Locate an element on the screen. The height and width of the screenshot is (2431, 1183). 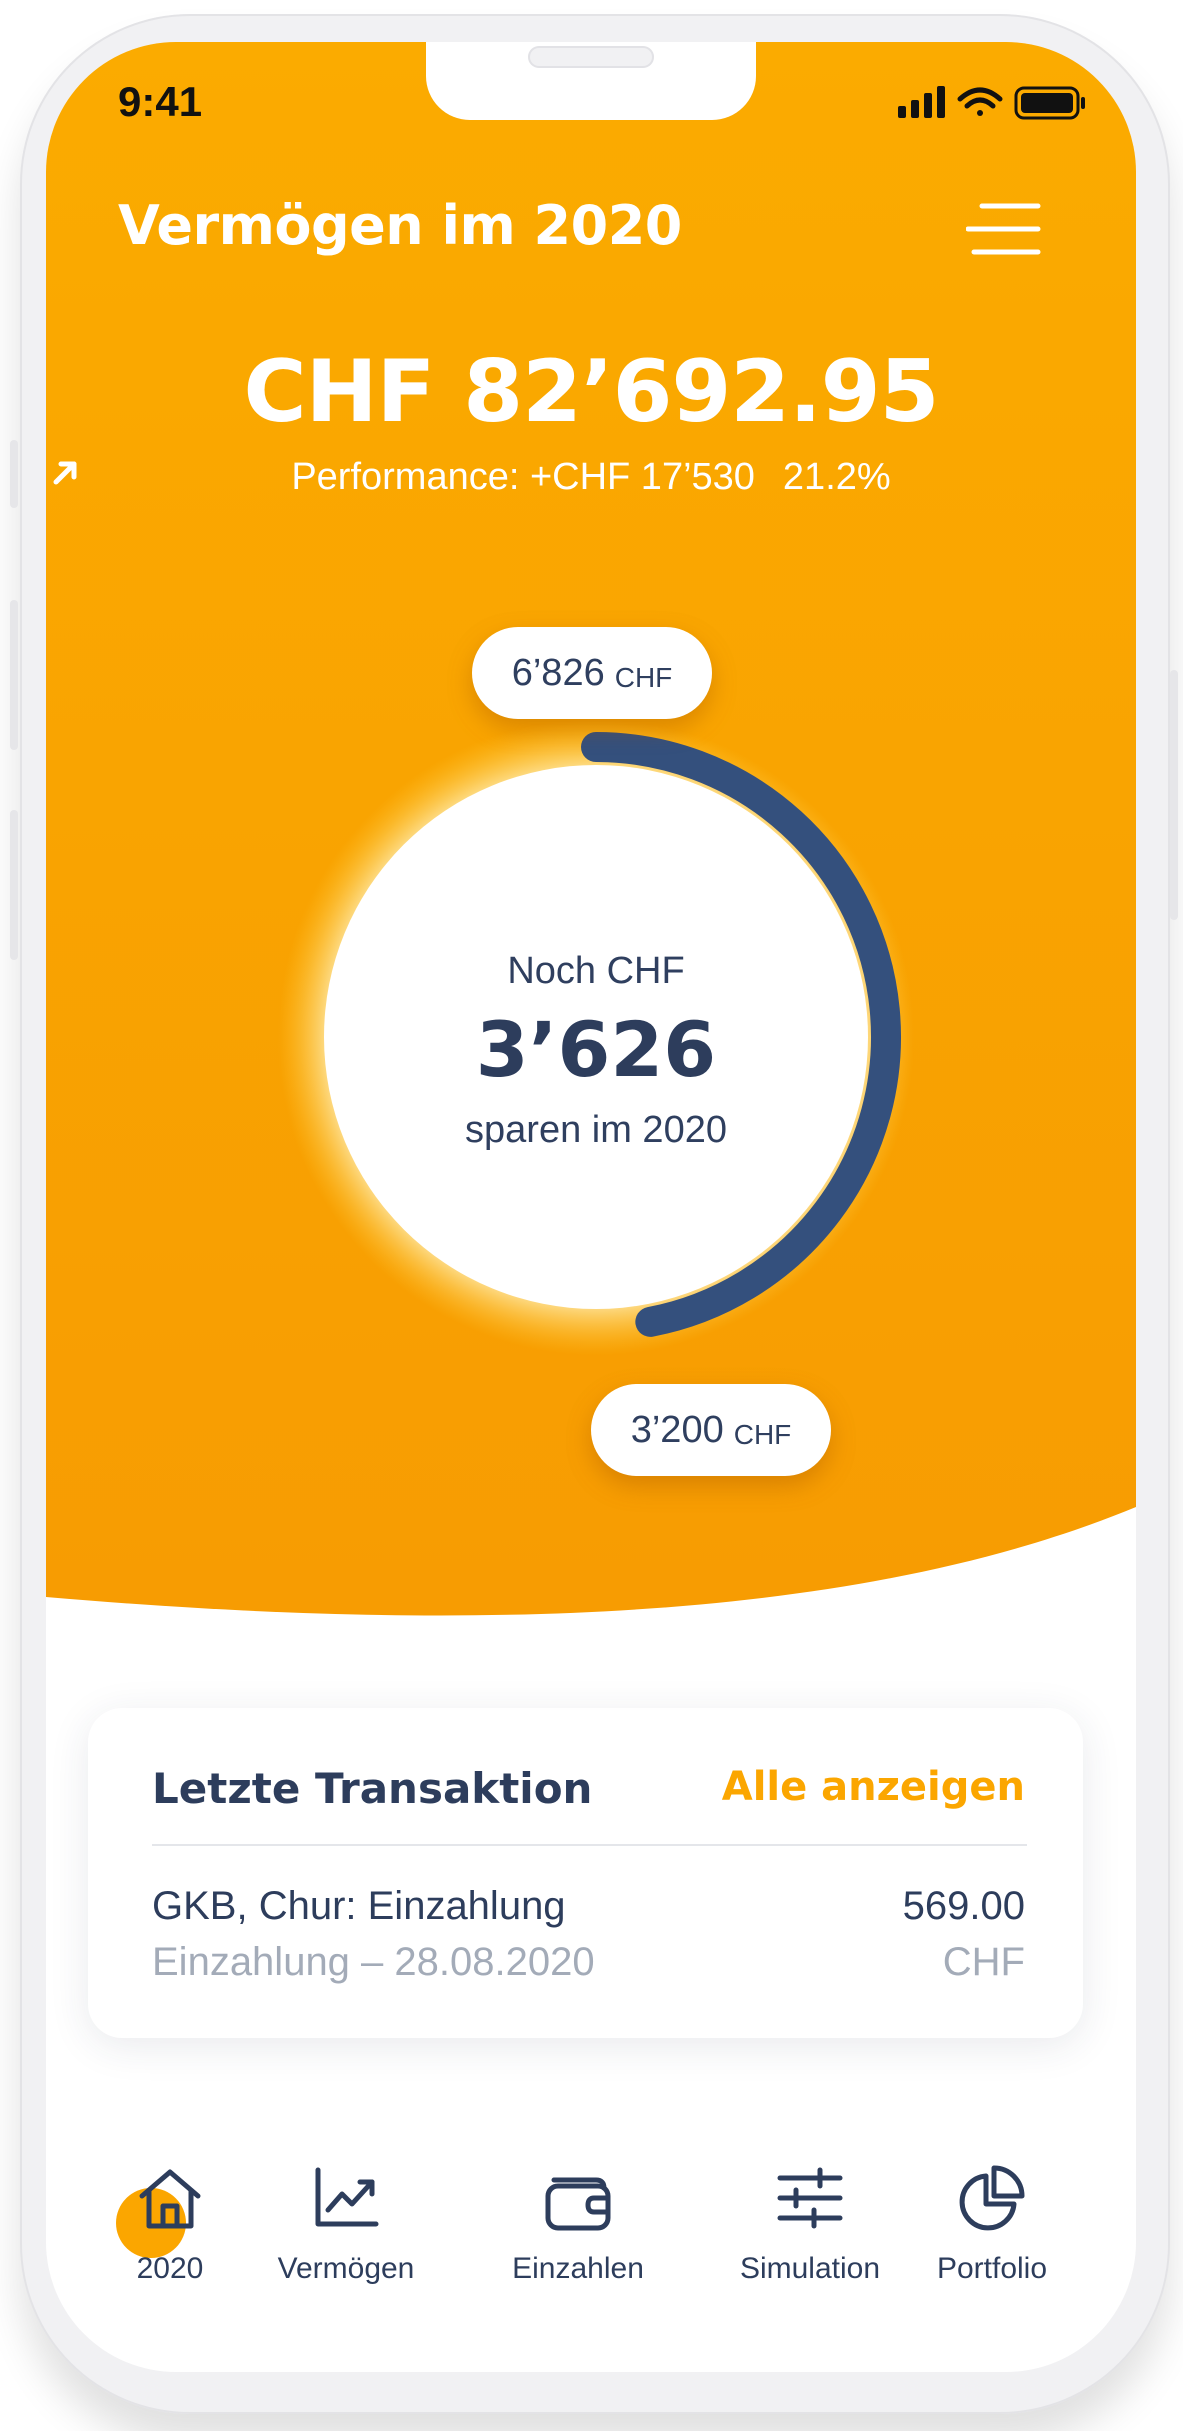
signal-icon is located at coordinates (921, 102).